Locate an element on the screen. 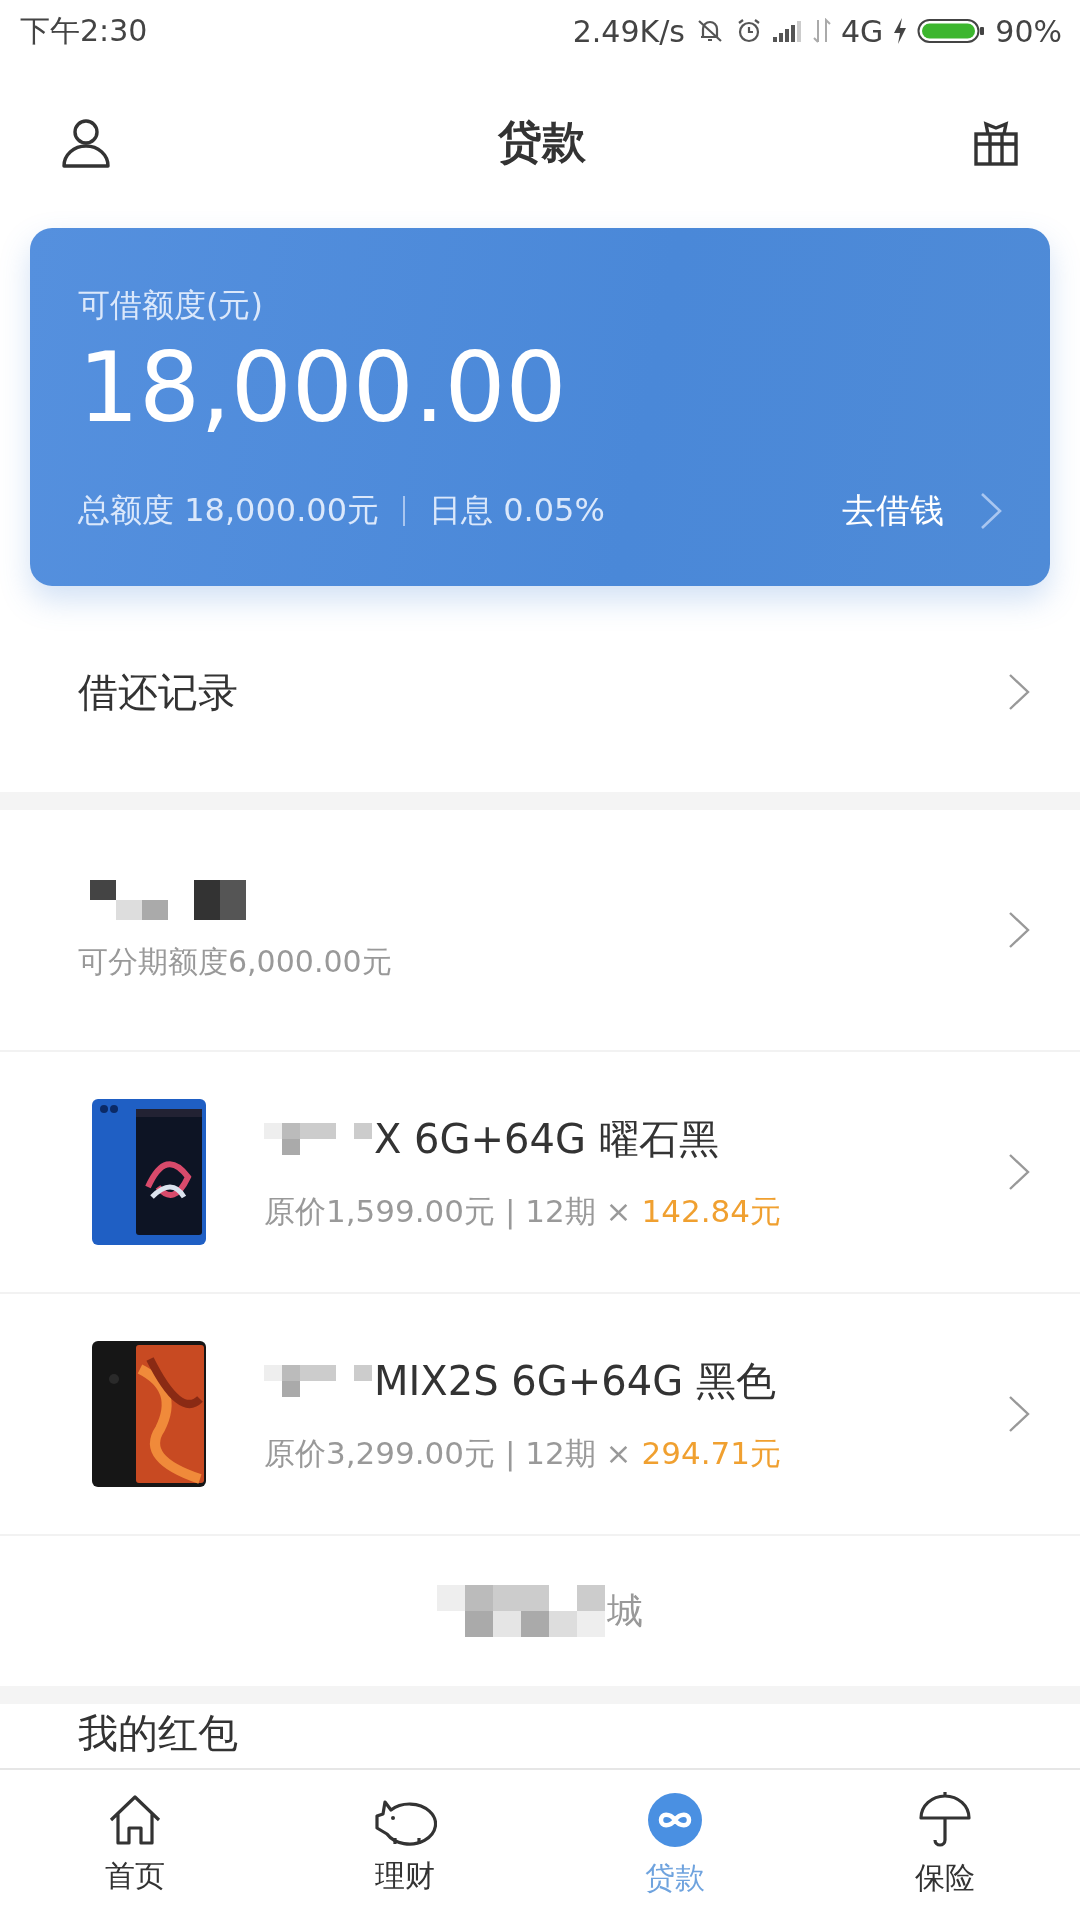  daily-interest: 日息 0.05% is located at coordinates (517, 510).